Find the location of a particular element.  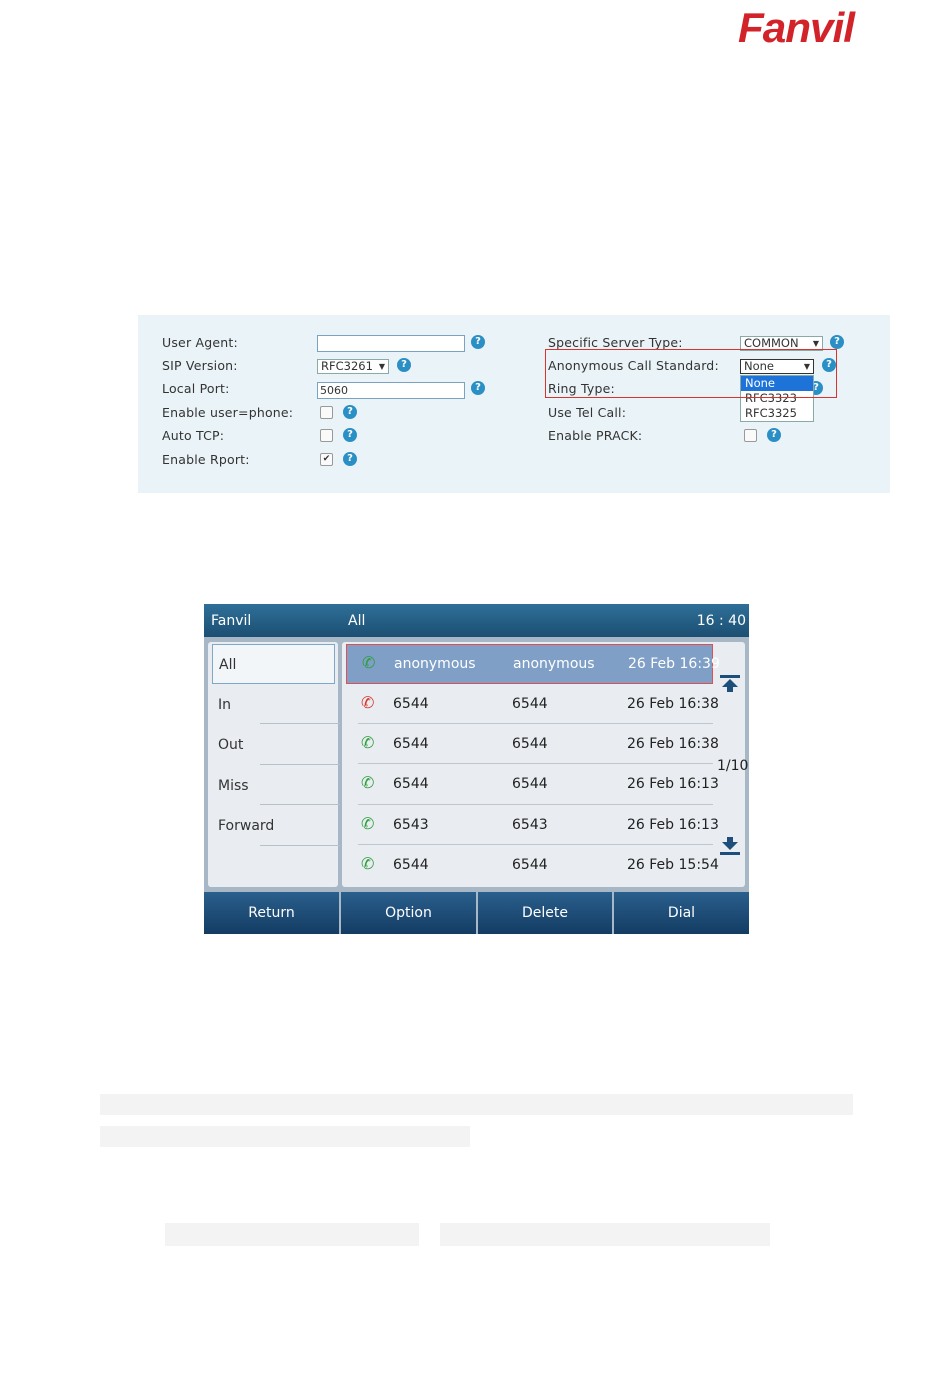

category-all: All is located at coordinates (273, 664).